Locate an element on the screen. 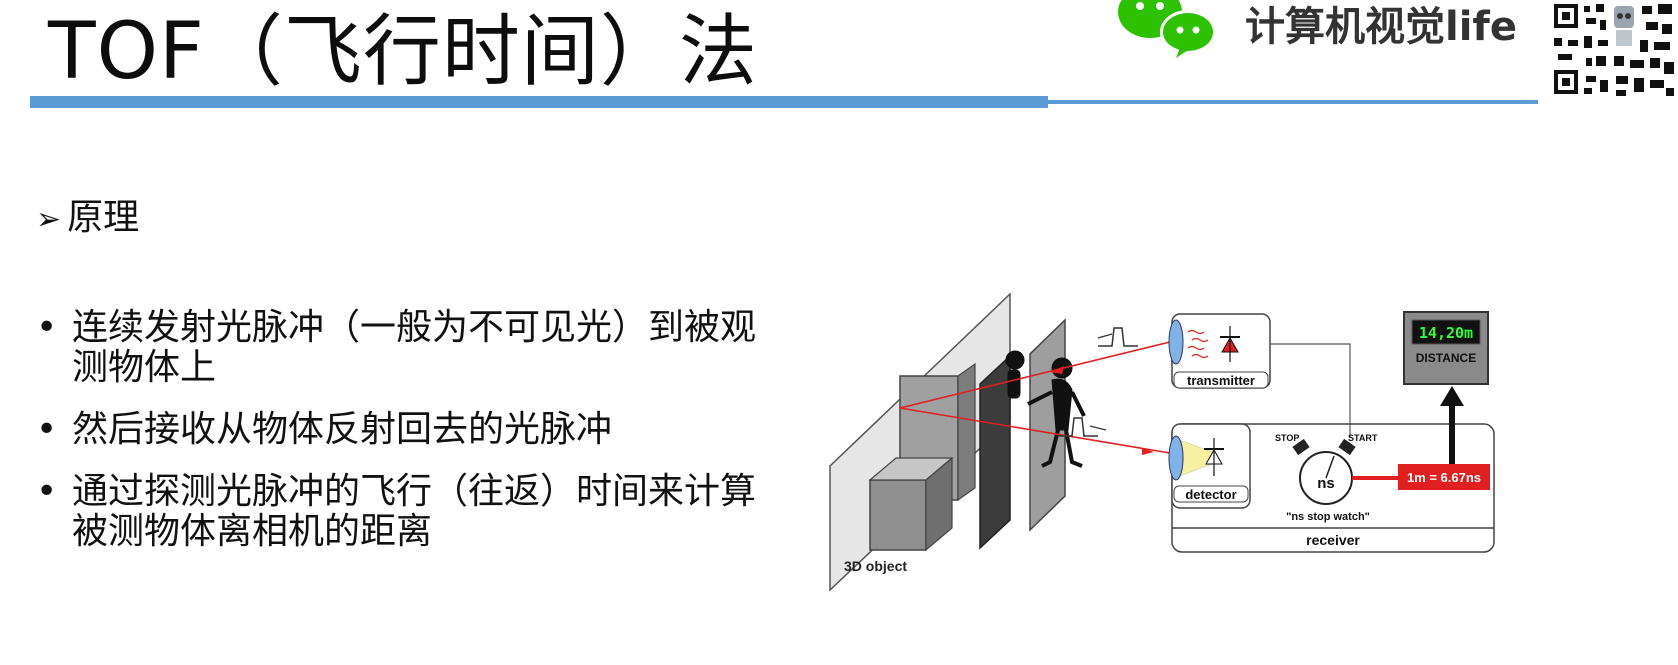  output-arrow-head is located at coordinates (1452, 396).